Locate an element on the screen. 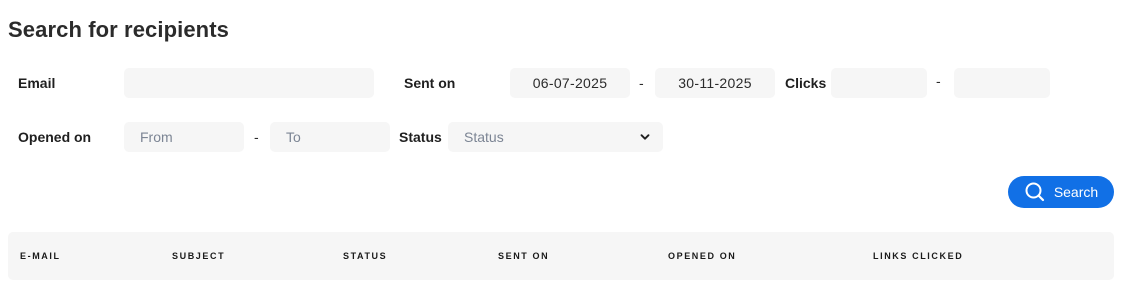  chevron-down-icon is located at coordinates (645, 137).